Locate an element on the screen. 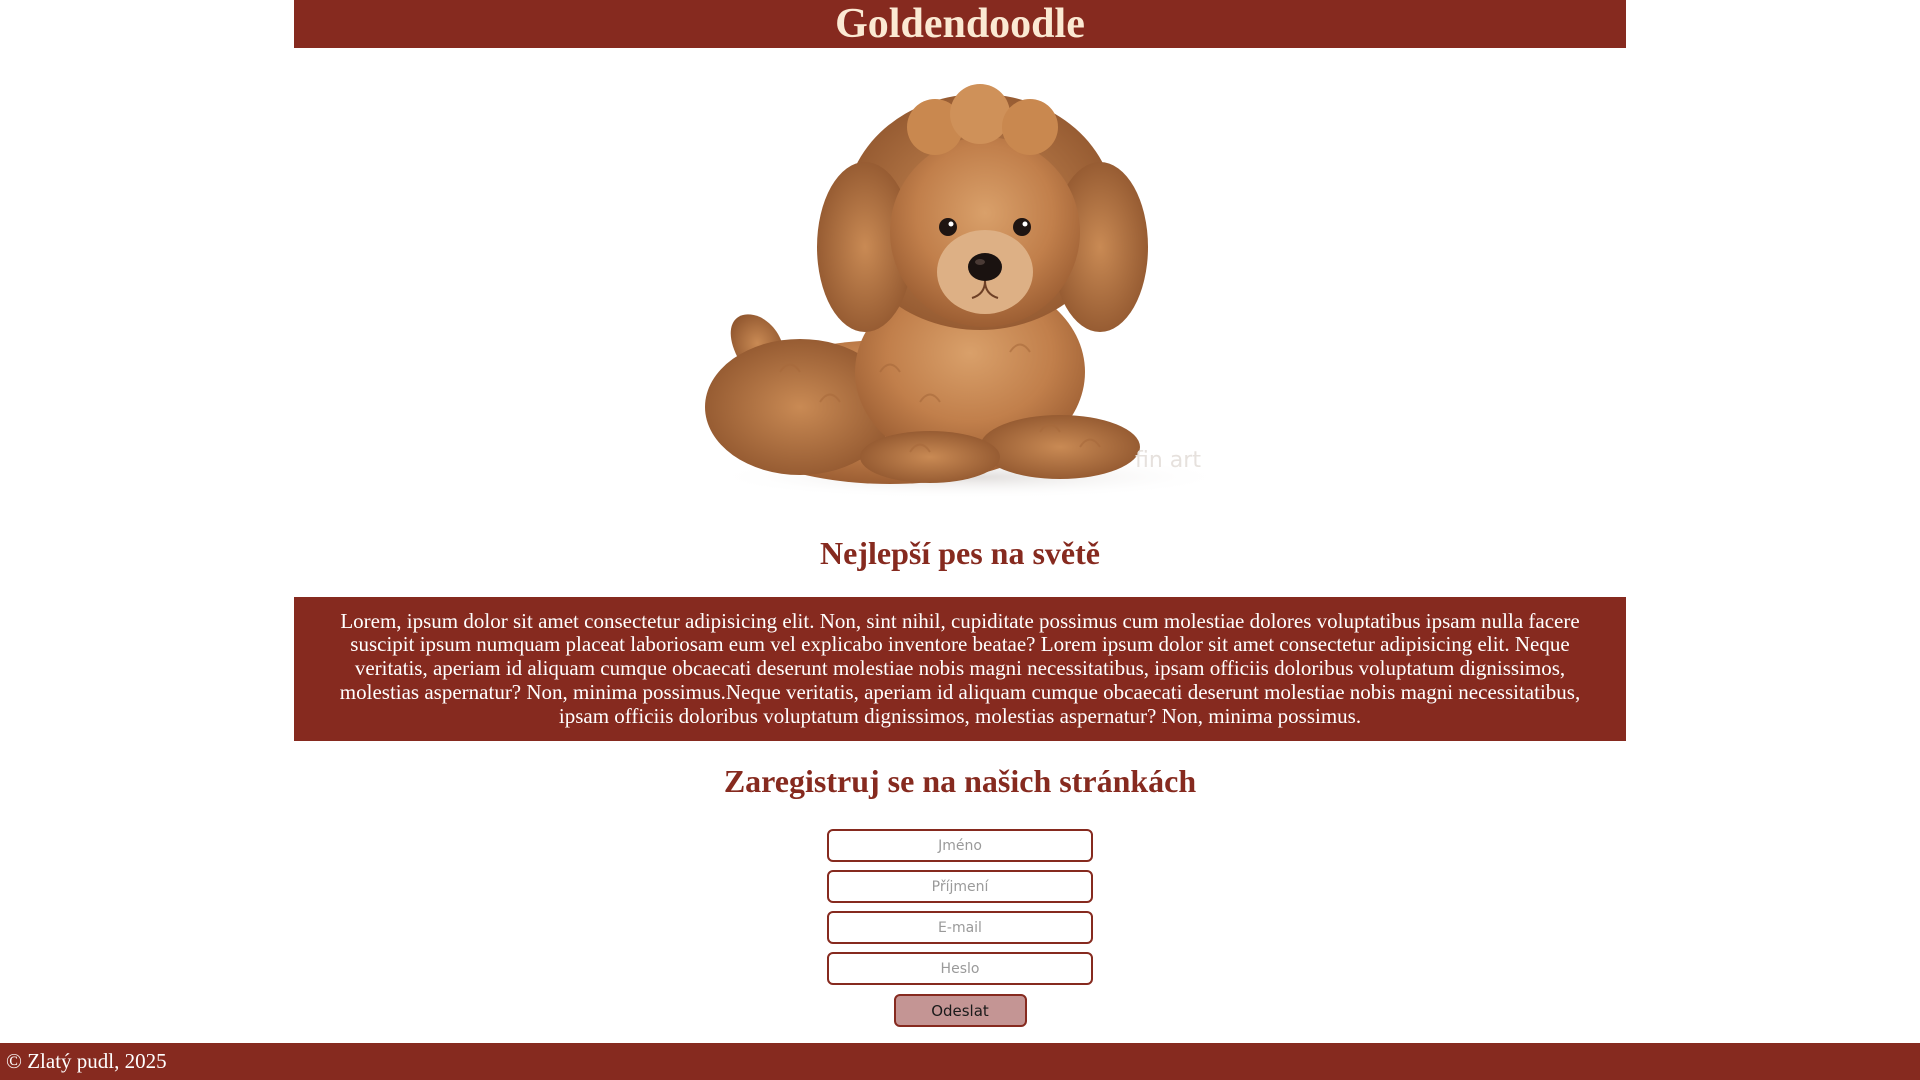 The width and height of the screenshot is (1920, 1080). email-input is located at coordinates (960, 927).